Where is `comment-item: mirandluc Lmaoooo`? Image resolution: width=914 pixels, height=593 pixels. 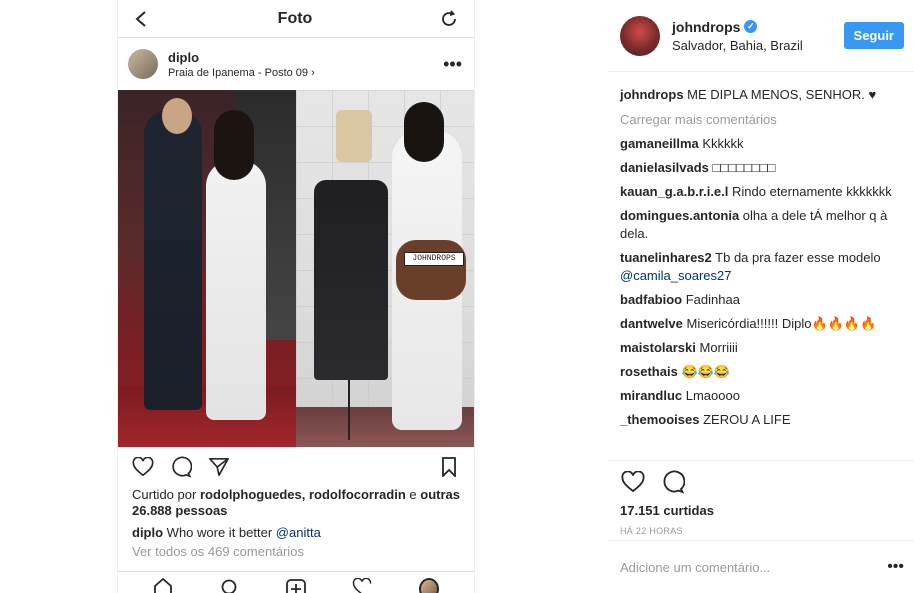 comment-item: mirandluc Lmaoooo is located at coordinates (680, 395).